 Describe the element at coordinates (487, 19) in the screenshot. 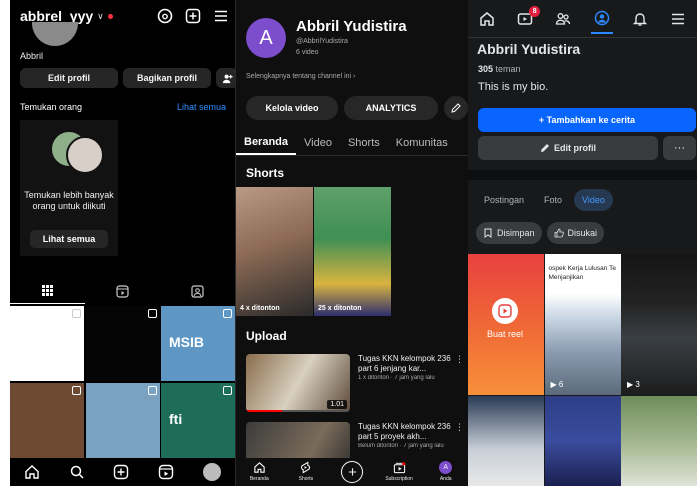

I see `nav-home` at that location.